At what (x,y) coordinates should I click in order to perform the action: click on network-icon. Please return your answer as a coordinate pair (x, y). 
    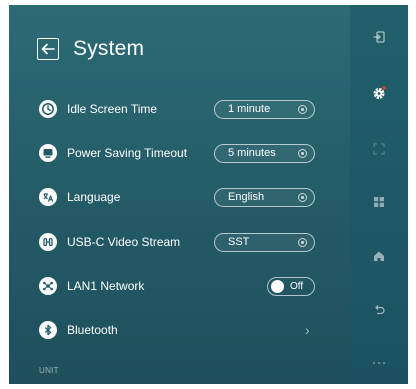
    Looking at the image, I should click on (48, 286).